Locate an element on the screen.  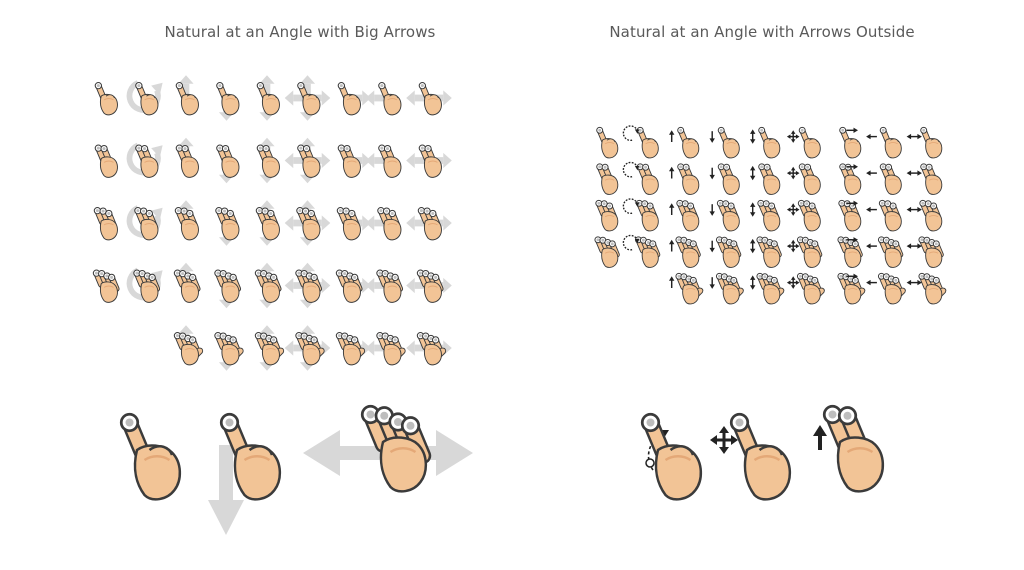
large-examples-arrows-outside is located at coordinates (762, 452).